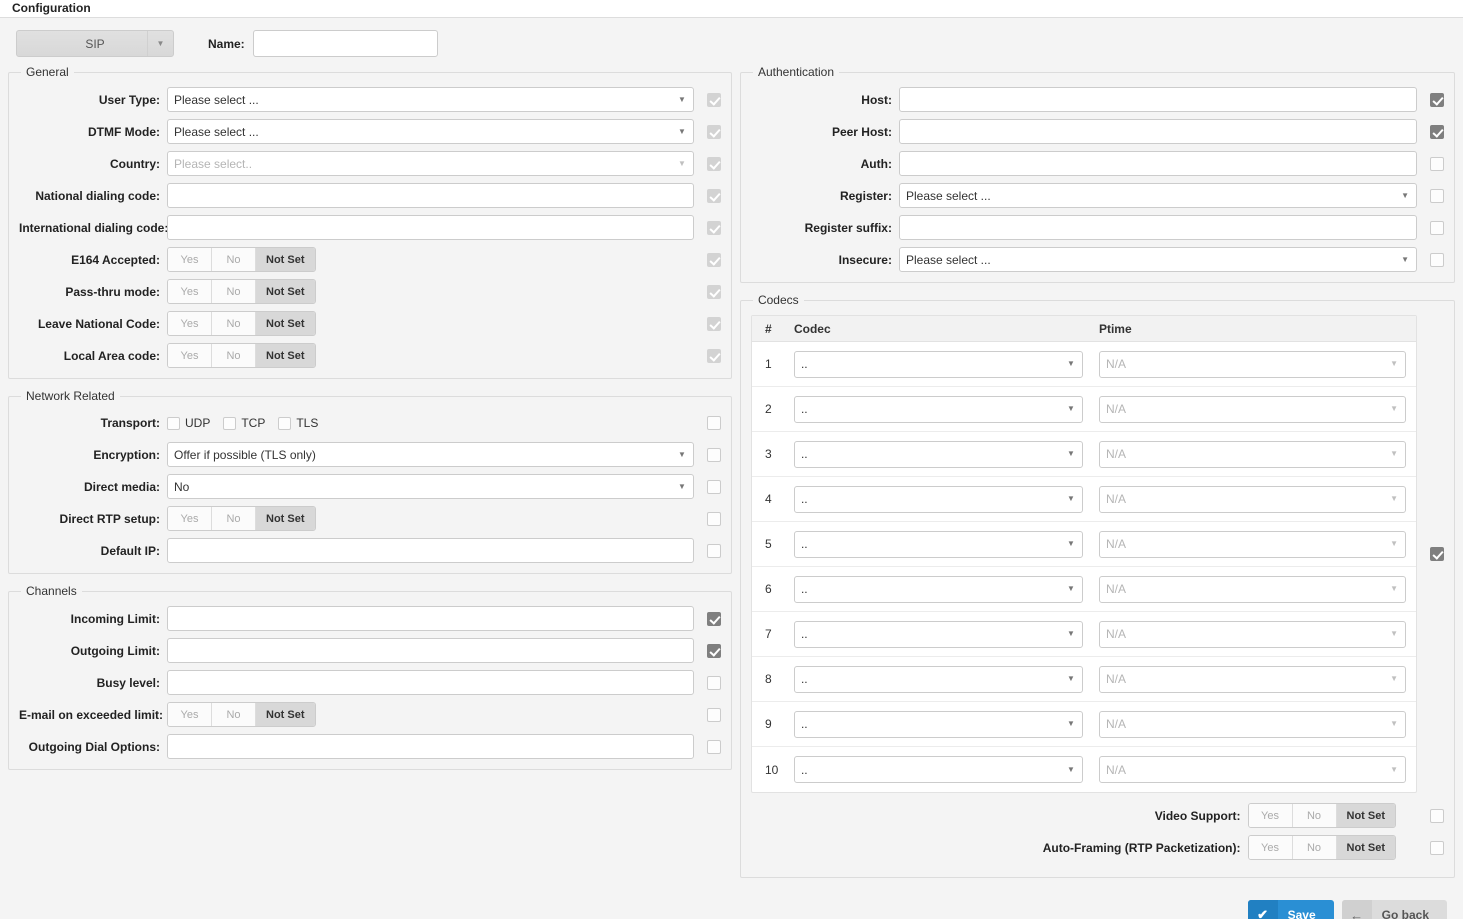 The height and width of the screenshot is (919, 1463). I want to click on ptime-3-select: N/A ▼, so click(1252, 454).